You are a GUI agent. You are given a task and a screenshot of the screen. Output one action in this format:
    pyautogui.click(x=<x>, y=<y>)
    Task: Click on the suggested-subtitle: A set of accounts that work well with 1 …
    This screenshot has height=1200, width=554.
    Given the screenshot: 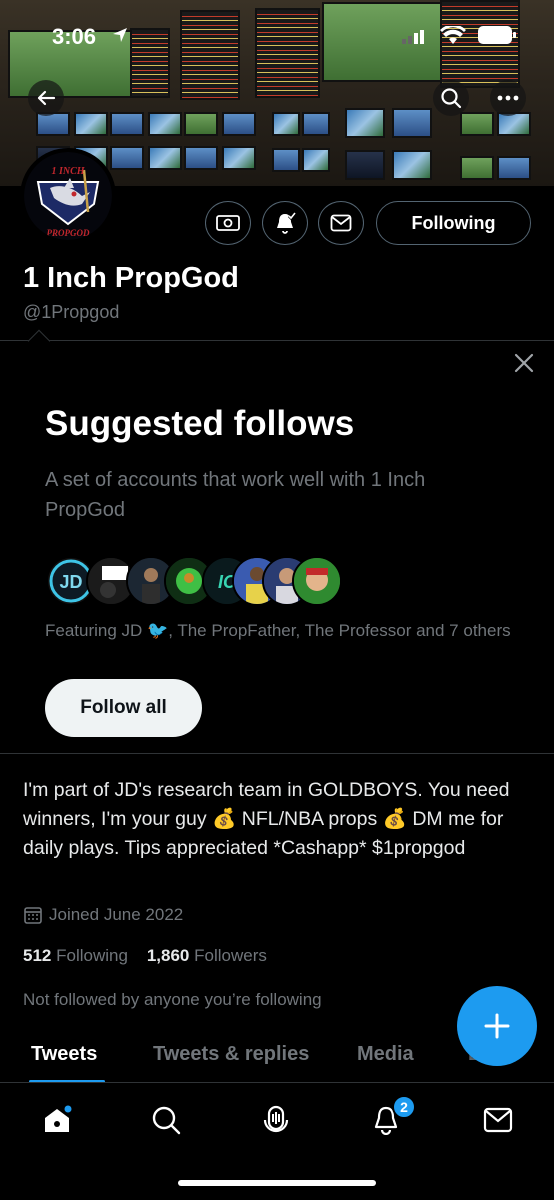 What is the action you would take?
    pyautogui.click(x=235, y=495)
    